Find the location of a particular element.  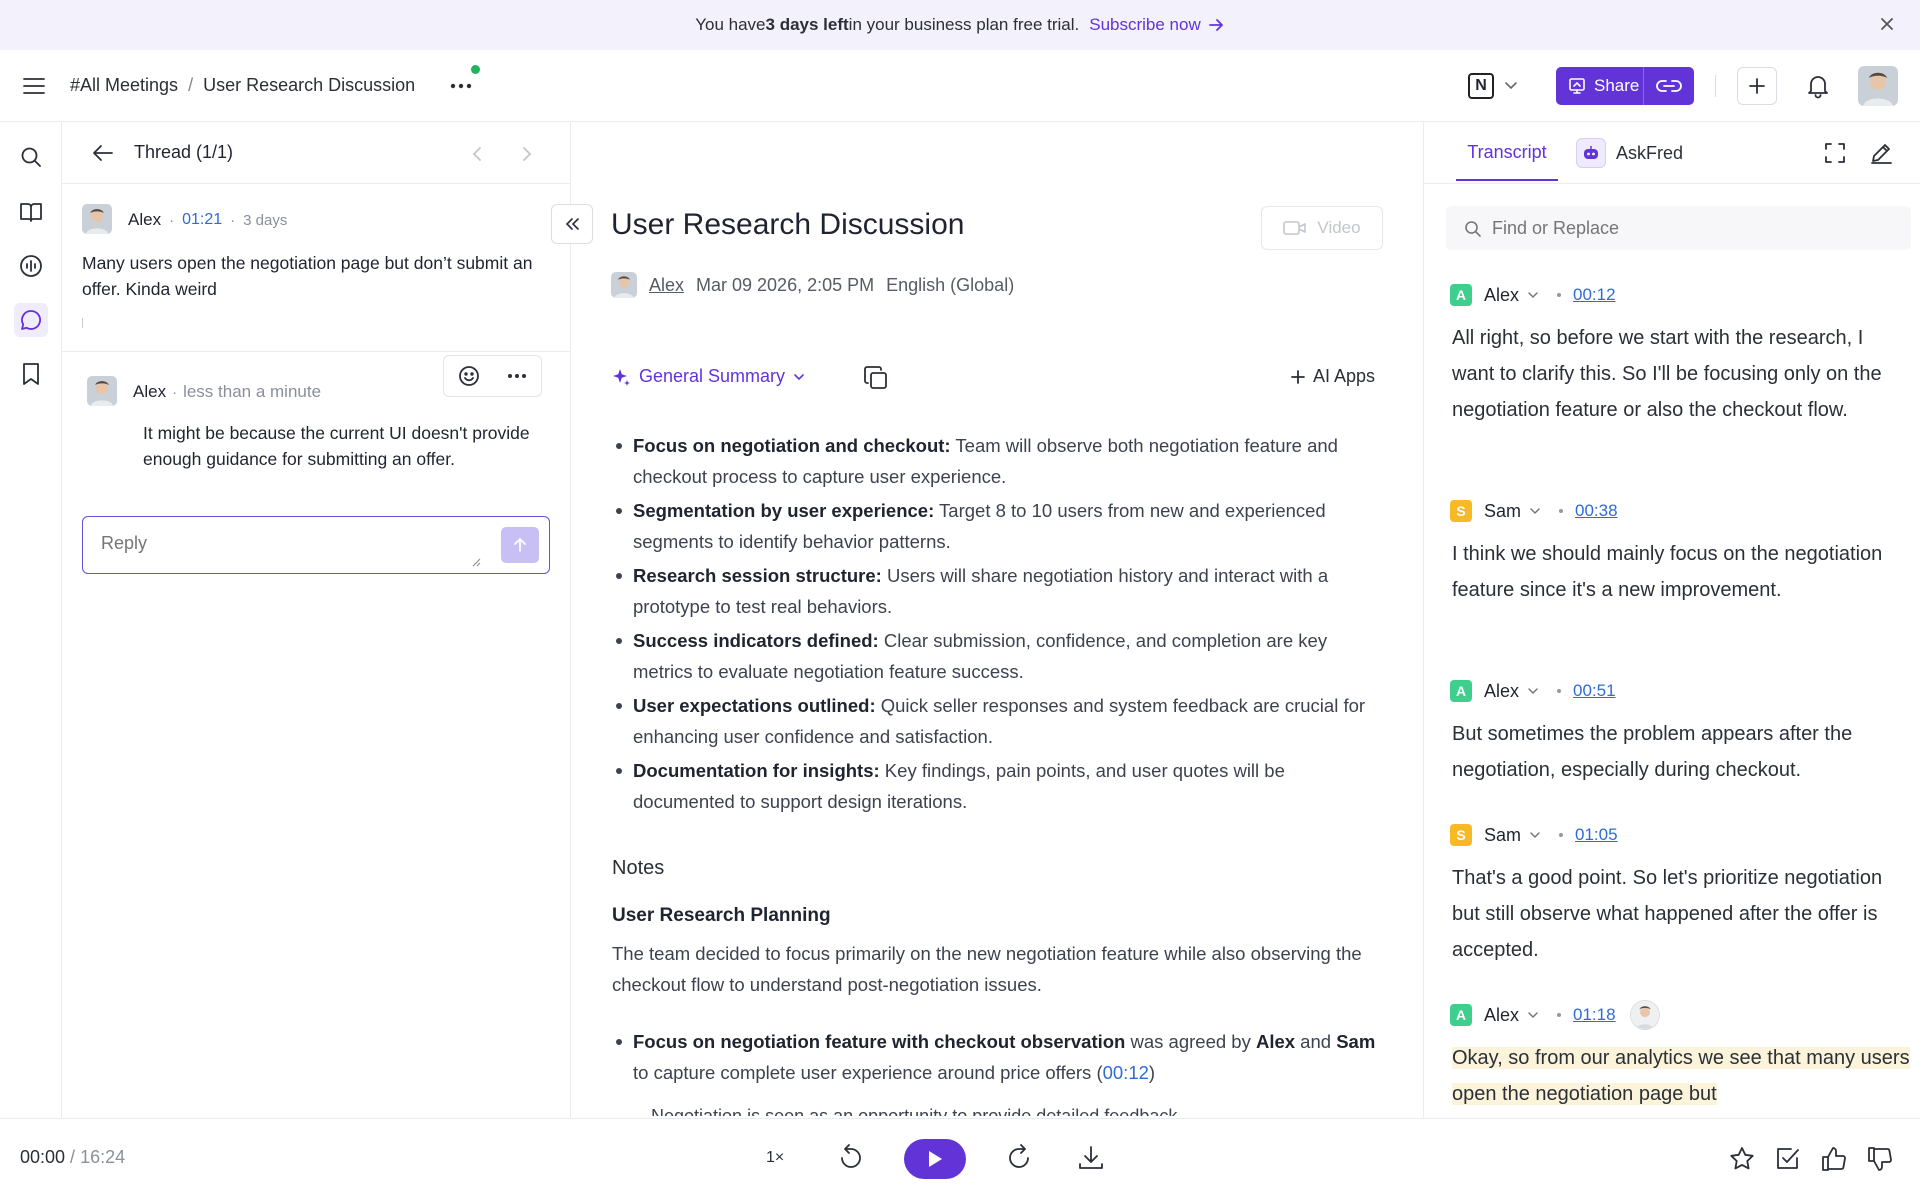

fast-forward-icon is located at coordinates (1019, 1158).